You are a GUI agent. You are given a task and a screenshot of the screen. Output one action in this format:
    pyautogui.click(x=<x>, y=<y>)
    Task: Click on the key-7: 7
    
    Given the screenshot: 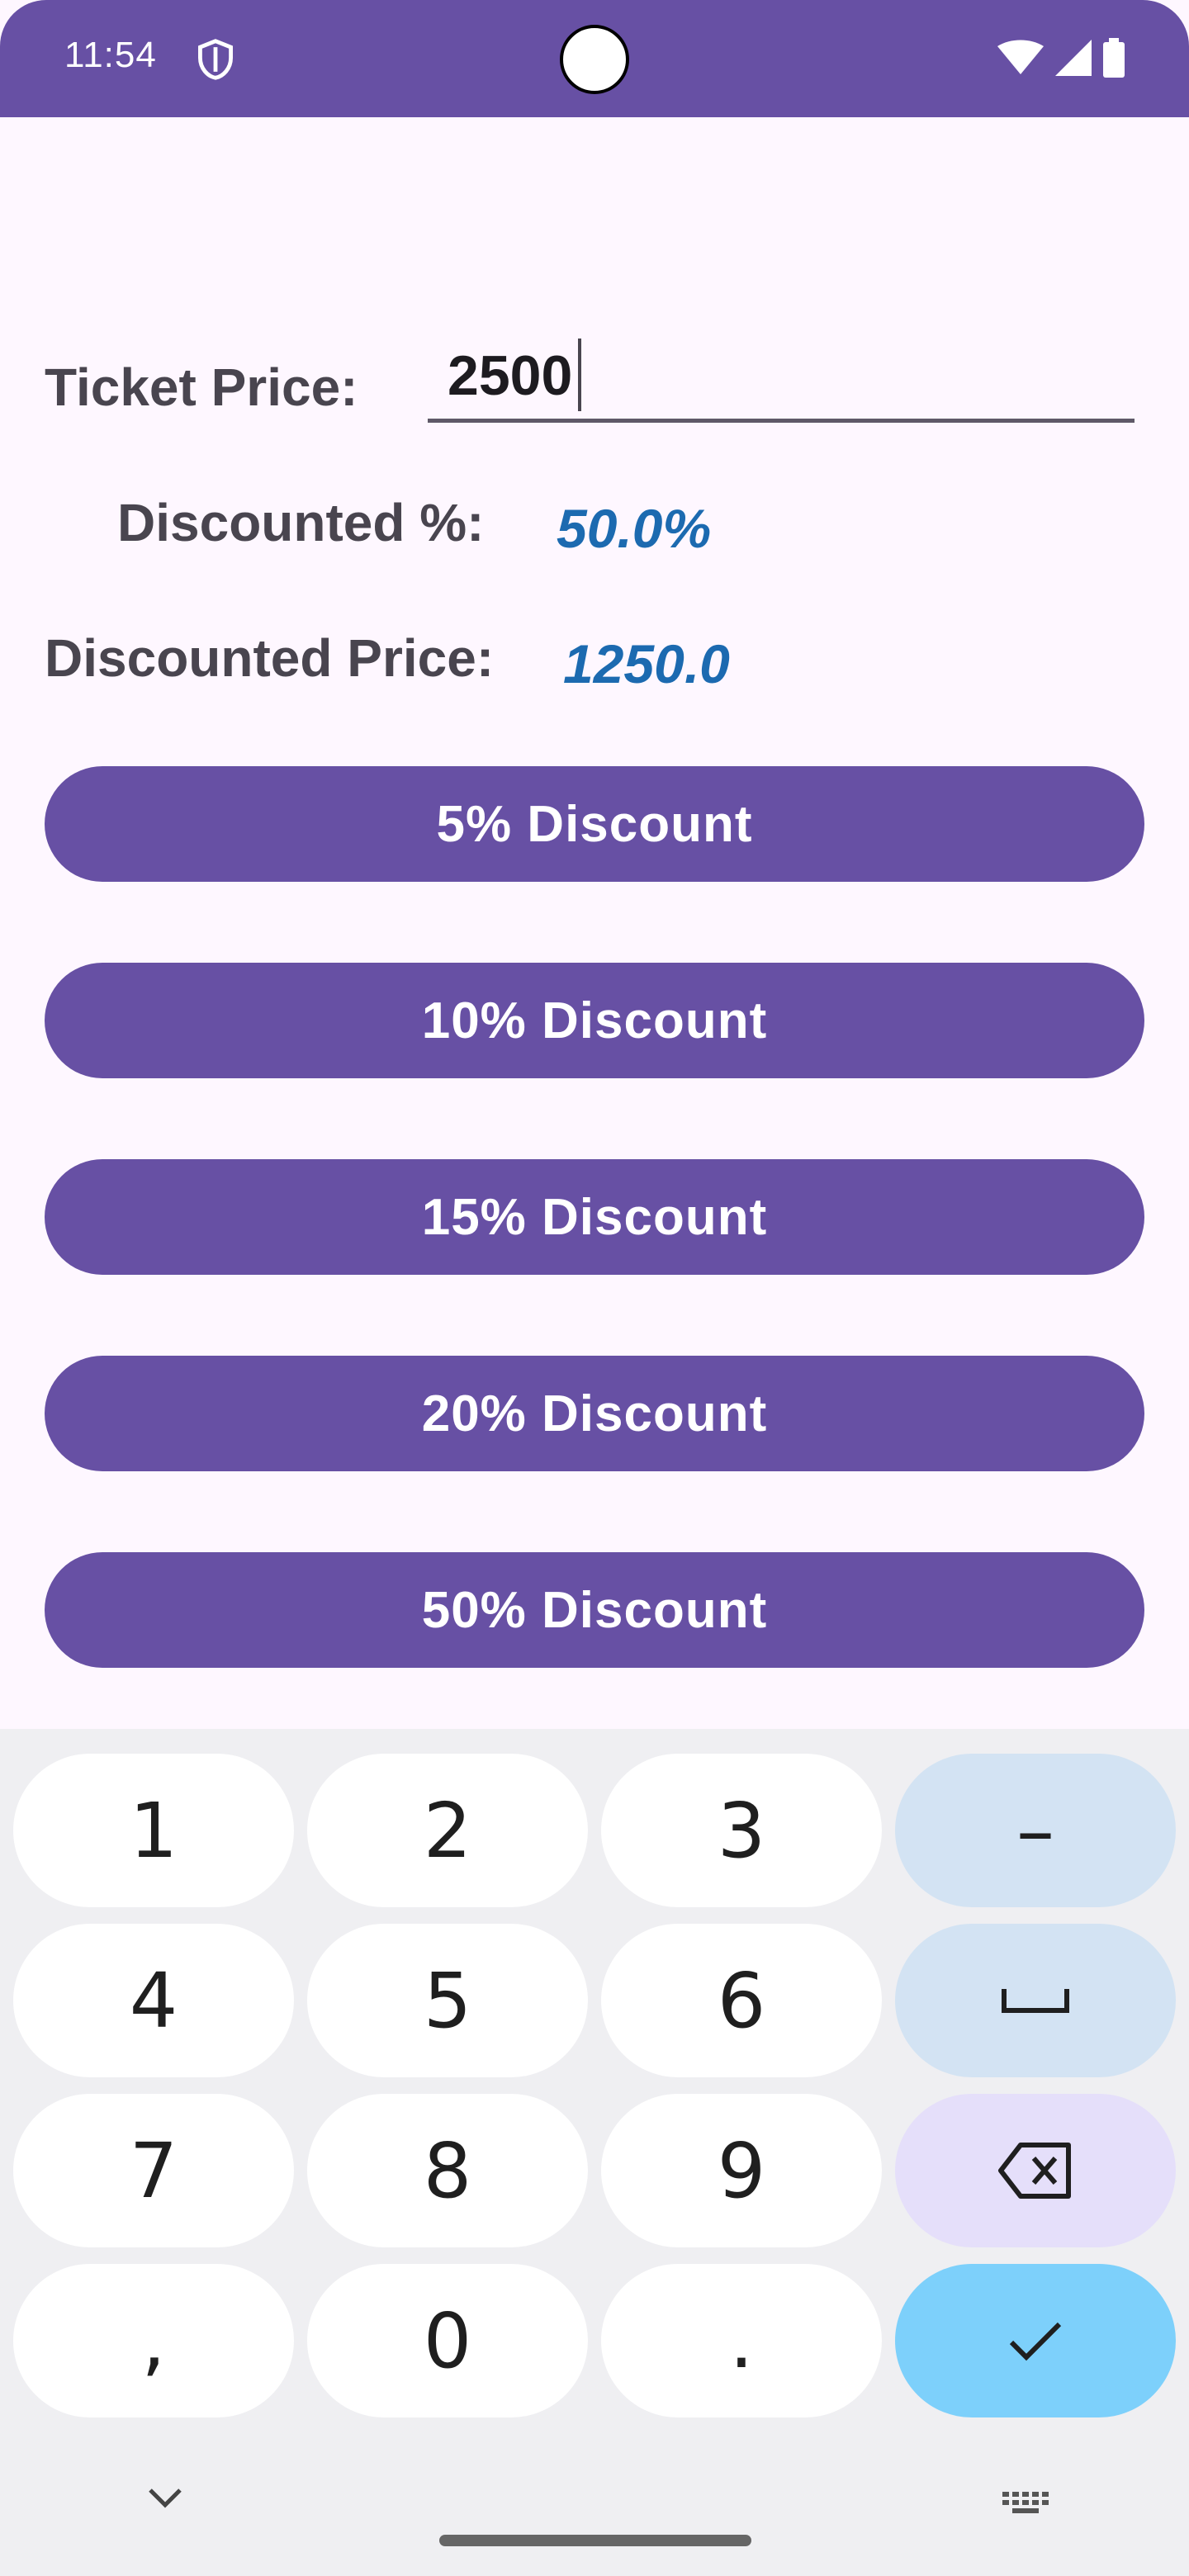 What is the action you would take?
    pyautogui.click(x=153, y=2170)
    